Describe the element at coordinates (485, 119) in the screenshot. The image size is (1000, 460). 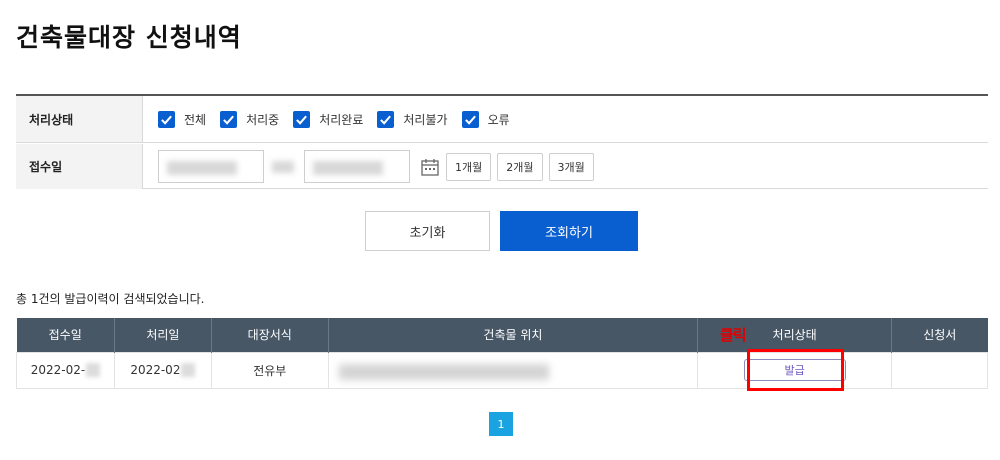
I see `status-checkbox-error: 오류` at that location.